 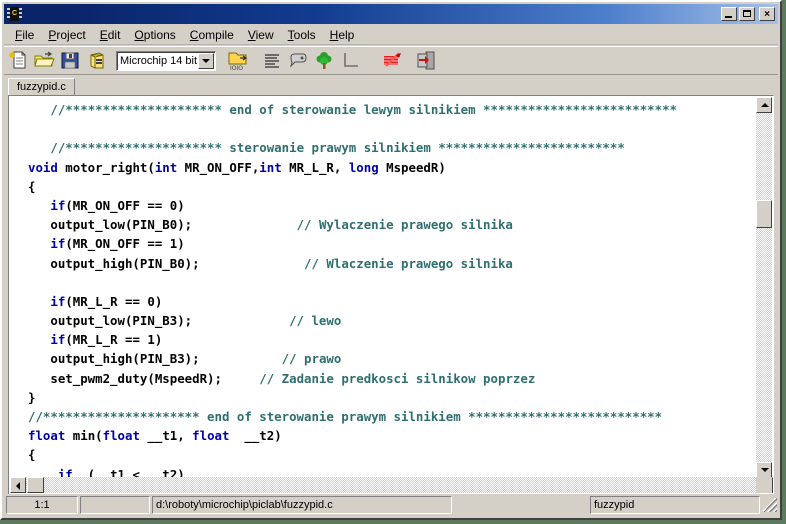 I want to click on new-file-button, so click(x=18, y=60).